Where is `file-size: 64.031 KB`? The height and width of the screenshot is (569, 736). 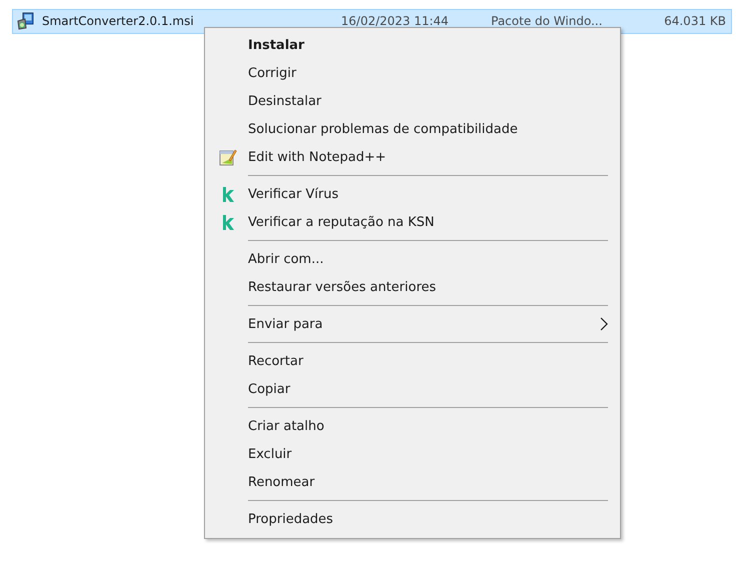
file-size: 64.031 KB is located at coordinates (695, 21).